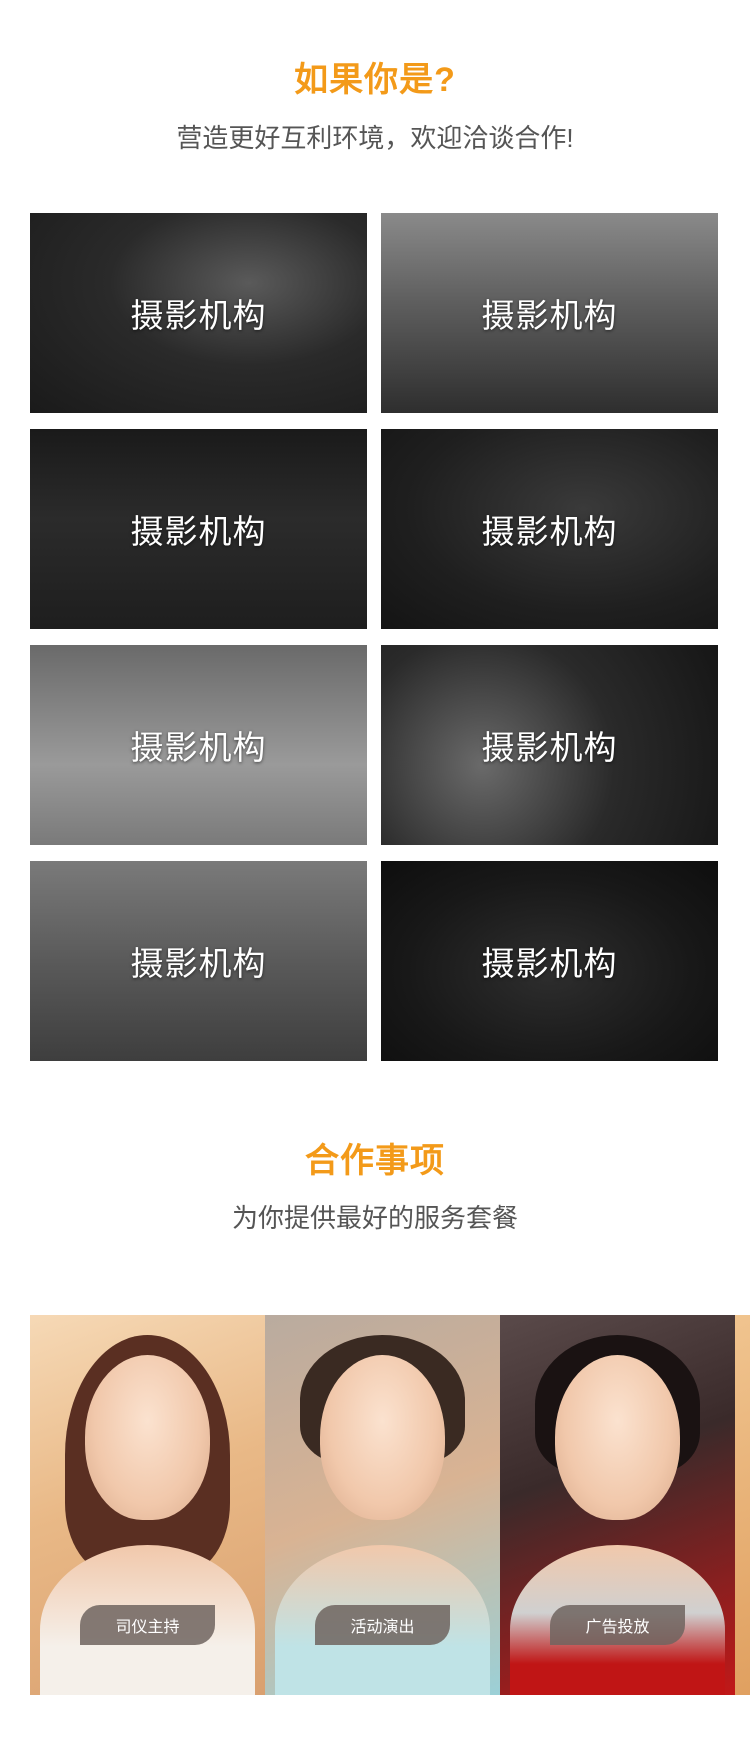 This screenshot has height=1760, width=750. I want to click on service-card: 活动演出, so click(382, 1505).